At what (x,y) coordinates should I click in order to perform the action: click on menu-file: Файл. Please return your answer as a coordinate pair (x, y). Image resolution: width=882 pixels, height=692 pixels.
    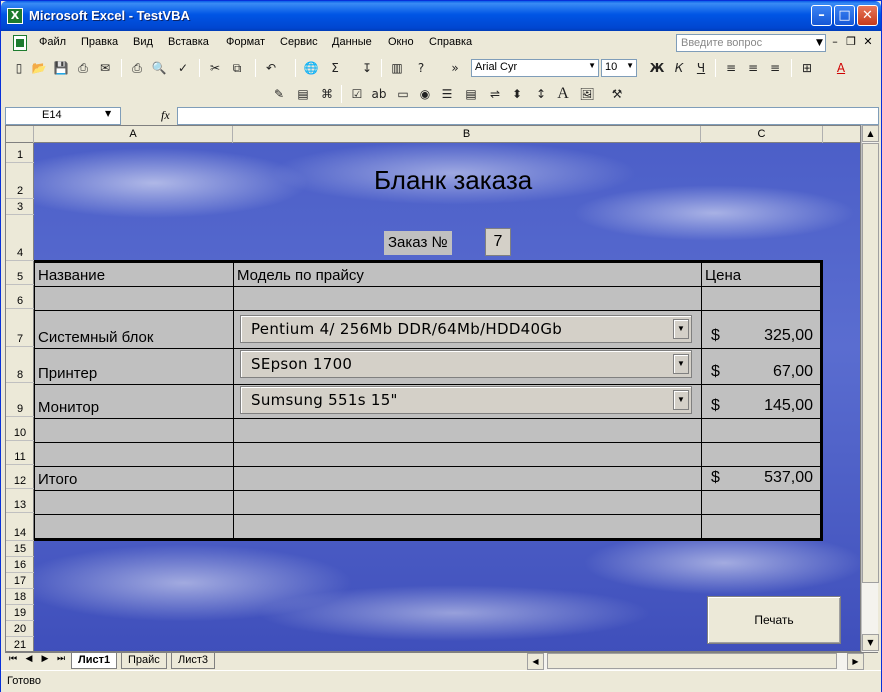
    Looking at the image, I should click on (52, 42).